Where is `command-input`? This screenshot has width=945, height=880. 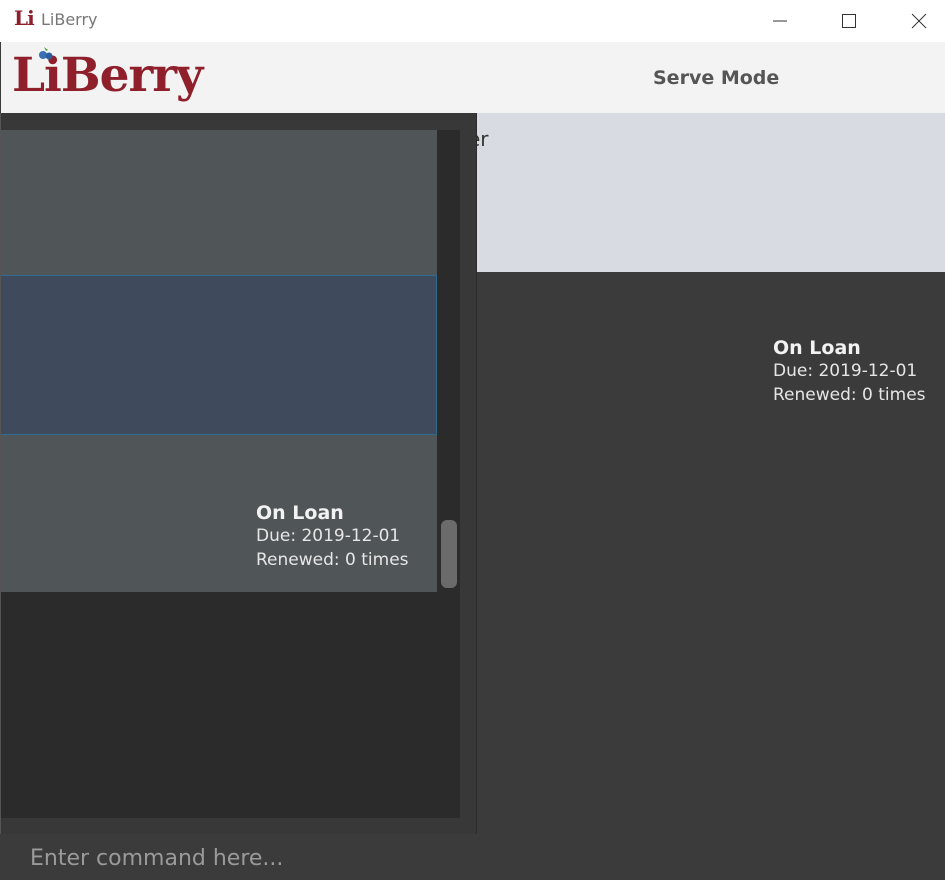
command-input is located at coordinates (474, 858).